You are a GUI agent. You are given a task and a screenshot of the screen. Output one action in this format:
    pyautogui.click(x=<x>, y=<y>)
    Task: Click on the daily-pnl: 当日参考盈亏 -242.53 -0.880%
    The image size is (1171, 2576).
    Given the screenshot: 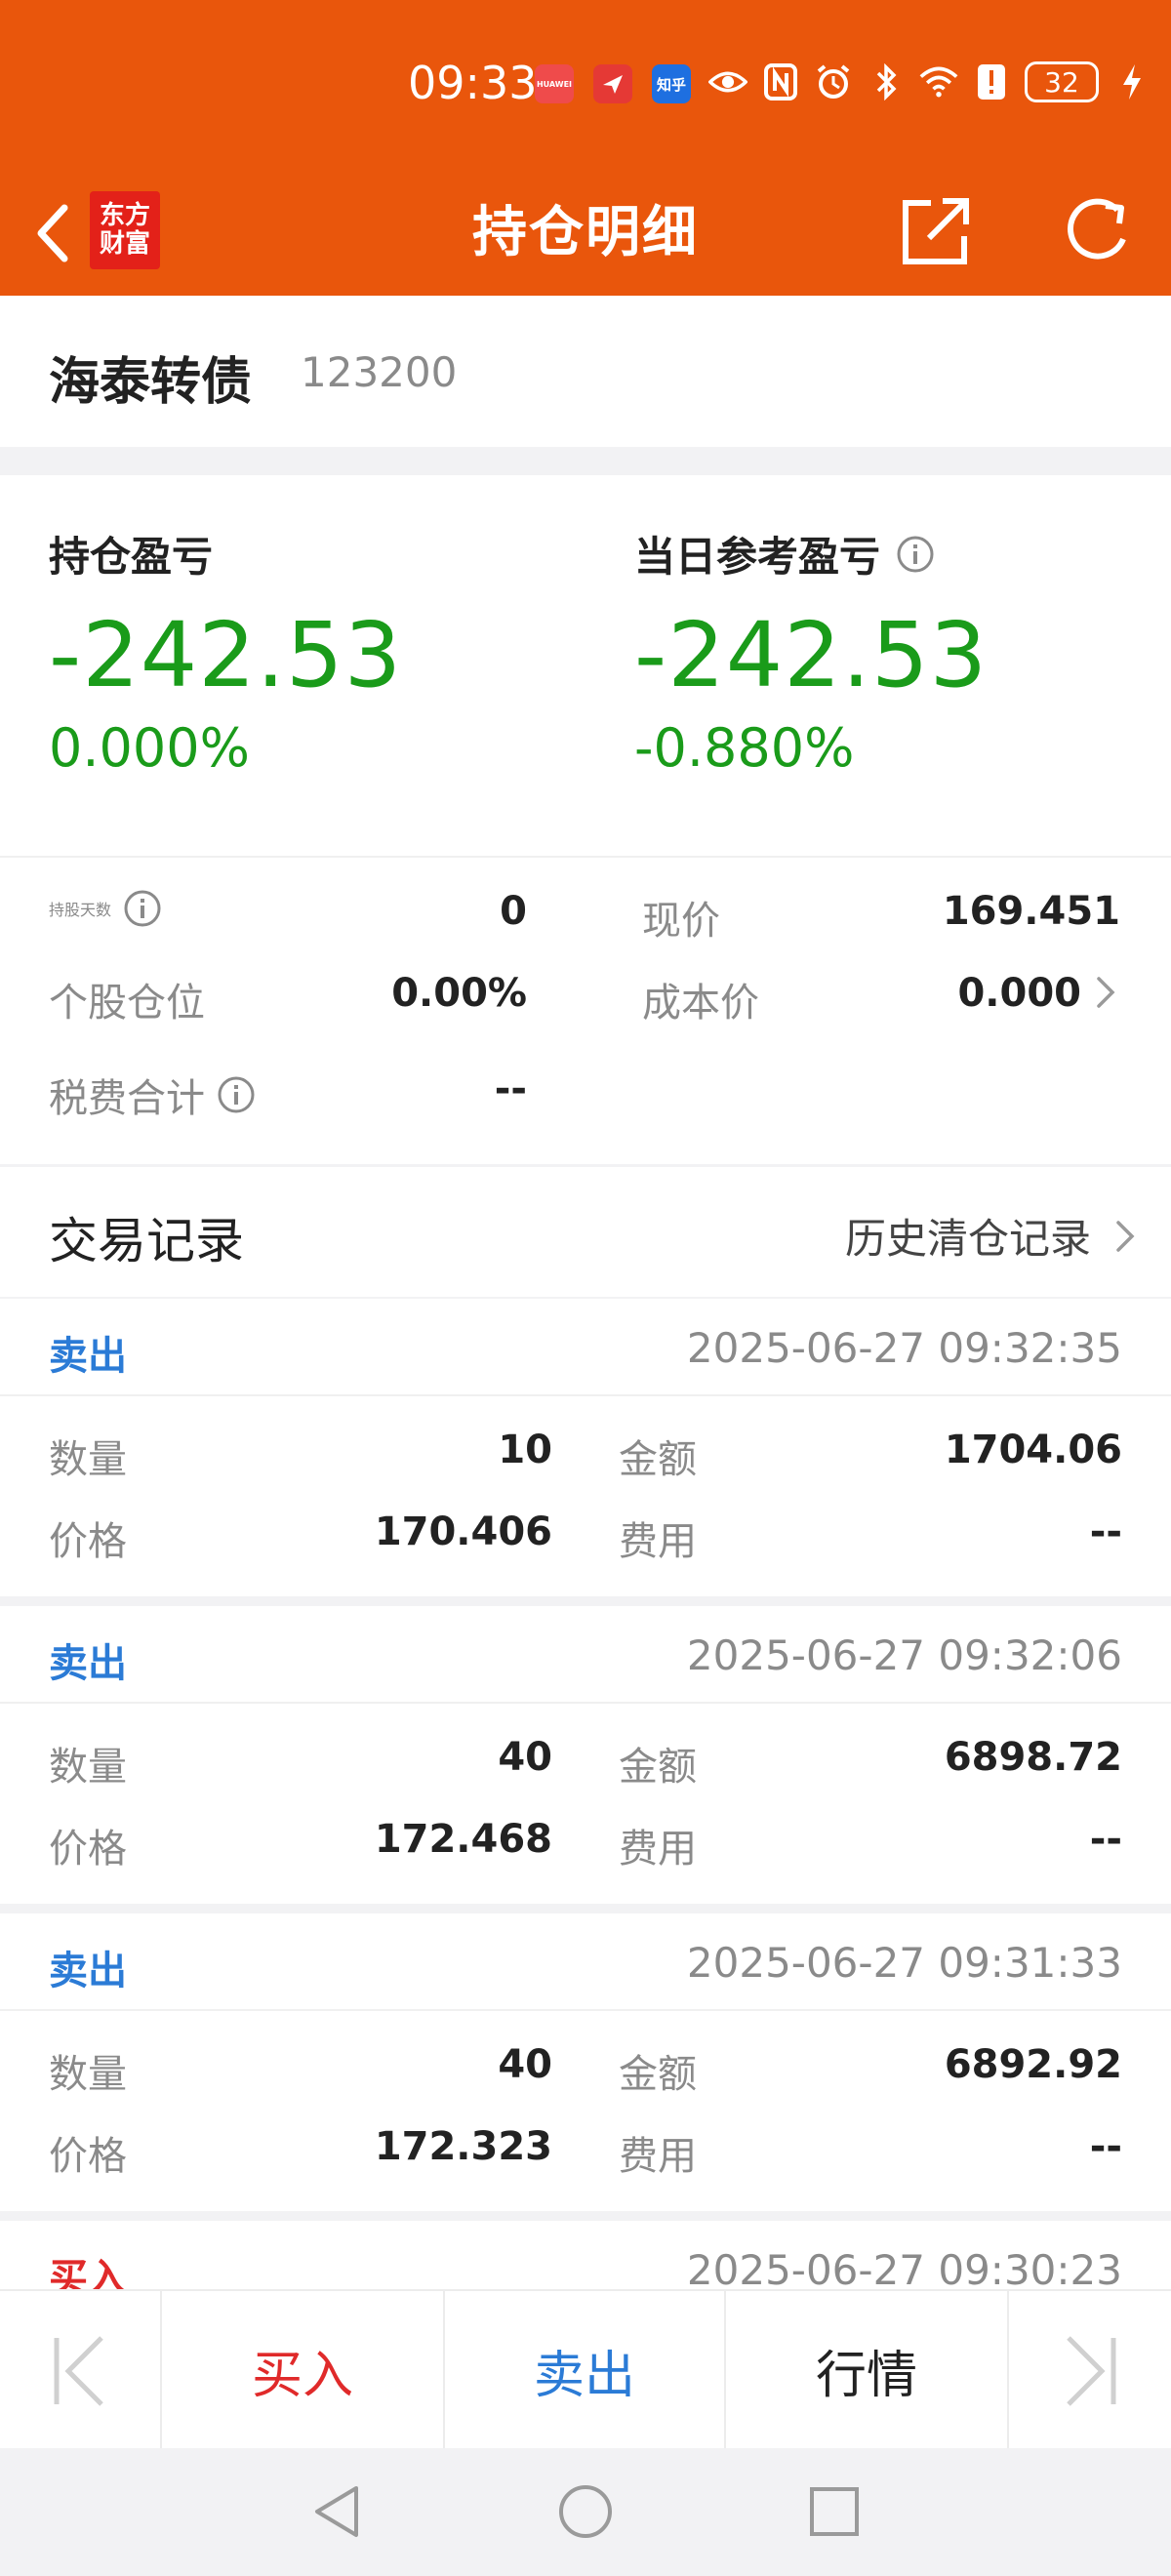 What is the action you would take?
    pyautogui.click(x=811, y=651)
    